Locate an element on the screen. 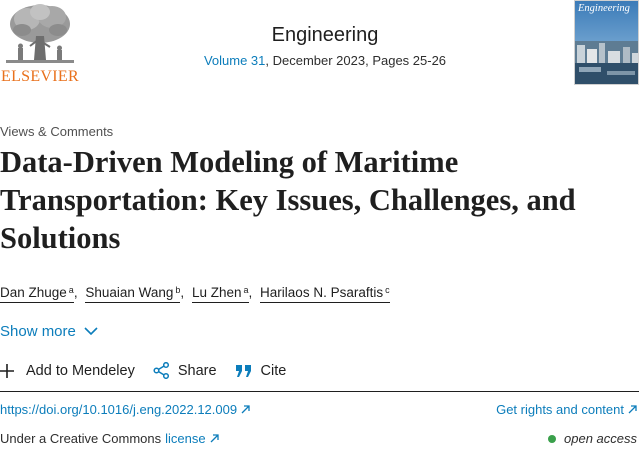 Image resolution: width=639 pixels, height=449 pixels. license-statement: Under a Creative Commons license is located at coordinates (109, 438).